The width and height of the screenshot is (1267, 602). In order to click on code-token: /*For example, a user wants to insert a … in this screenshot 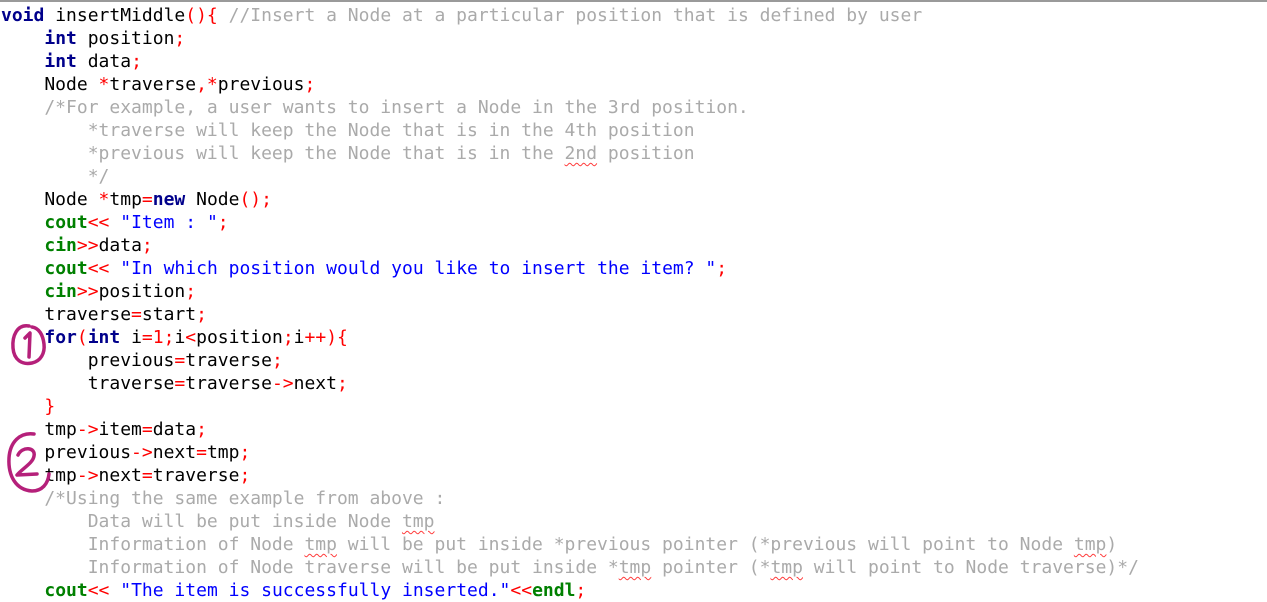, I will do `click(375, 107)`.